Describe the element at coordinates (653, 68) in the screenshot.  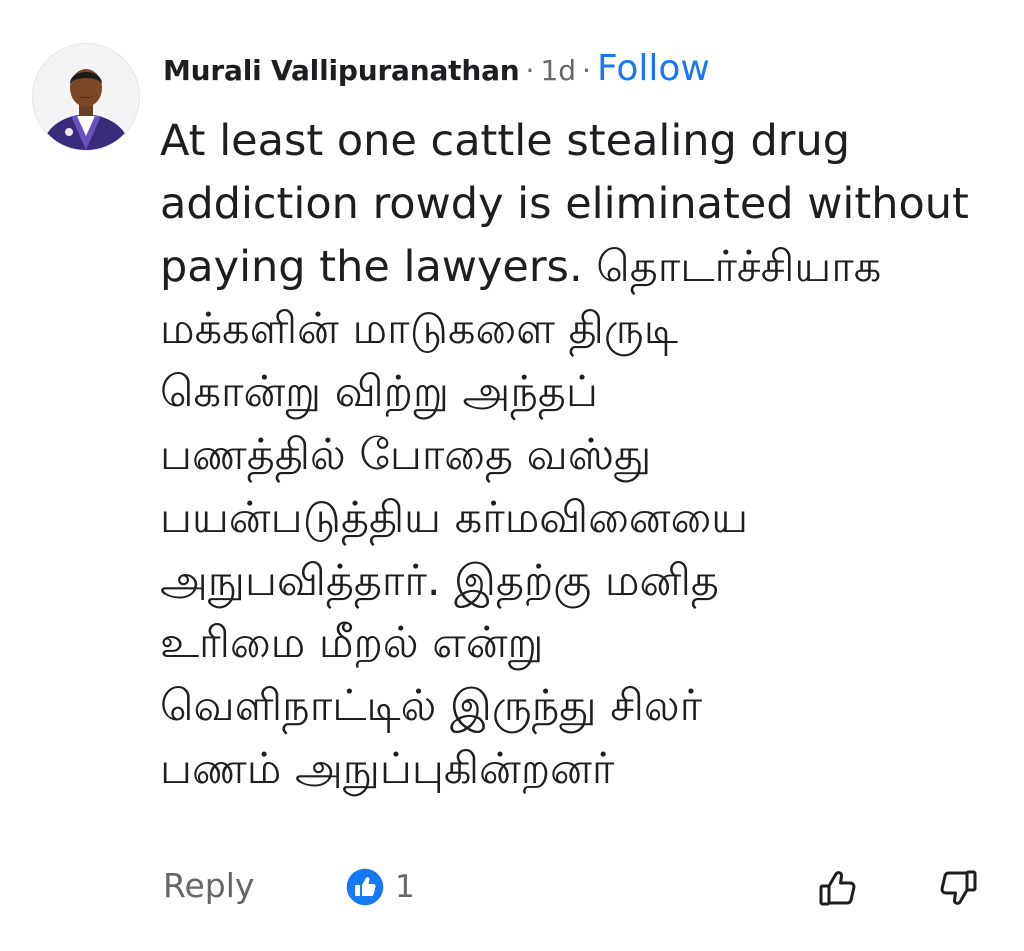
I see `follow-button: Follow` at that location.